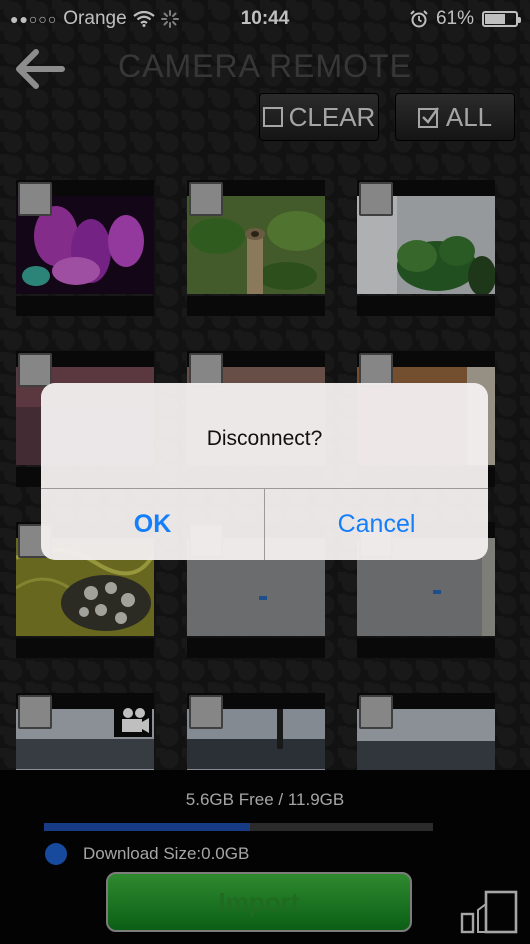 The height and width of the screenshot is (944, 530). I want to click on dialog-message: Disconnect?, so click(264, 438).